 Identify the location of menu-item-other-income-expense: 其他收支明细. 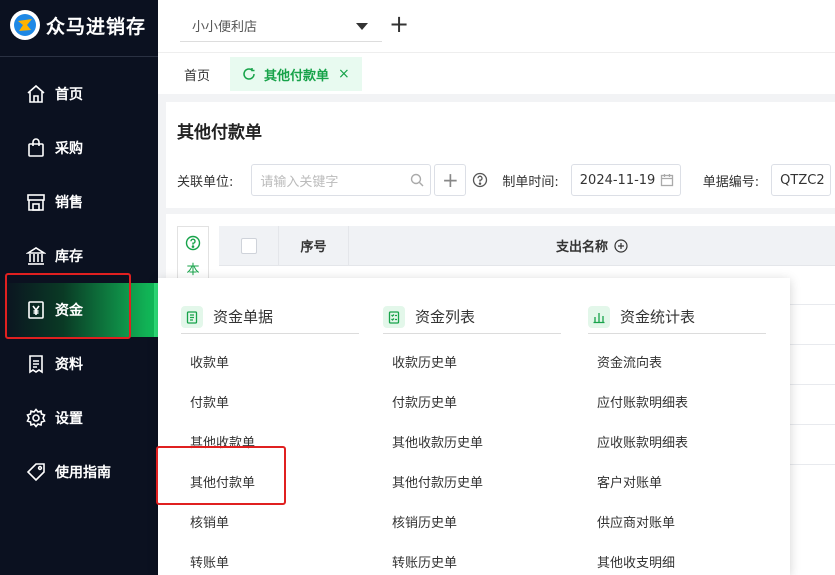
(677, 558).